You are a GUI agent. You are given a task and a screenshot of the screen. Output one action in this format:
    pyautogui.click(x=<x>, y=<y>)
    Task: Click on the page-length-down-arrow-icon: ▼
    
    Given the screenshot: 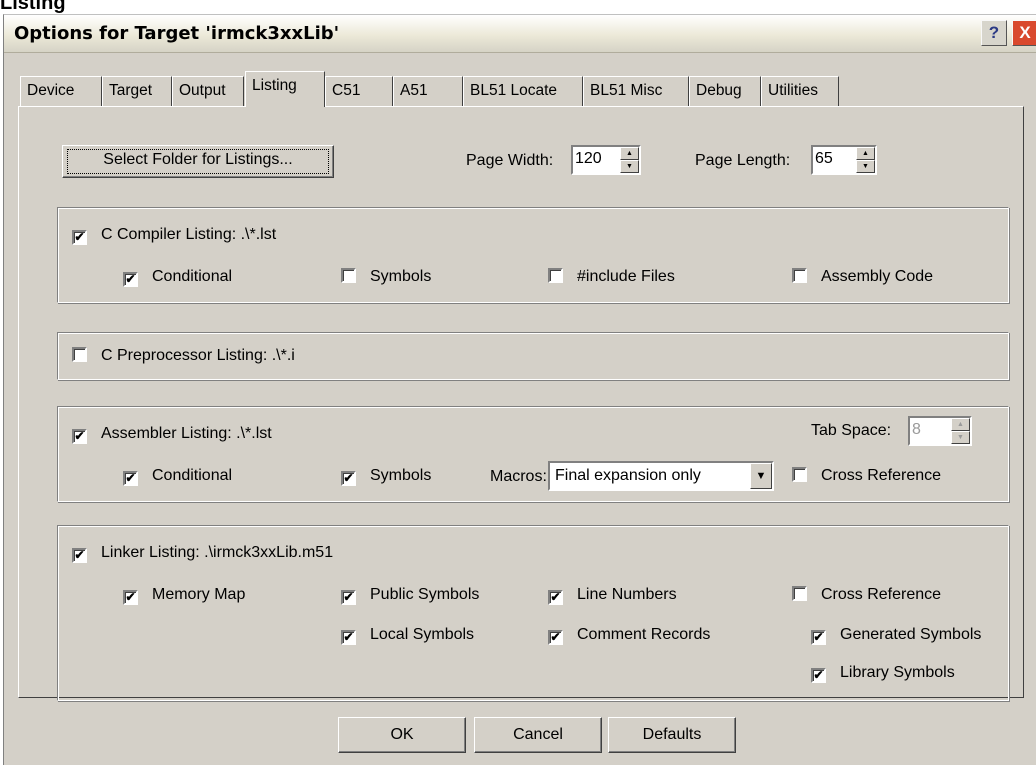 What is the action you would take?
    pyautogui.click(x=865, y=166)
    